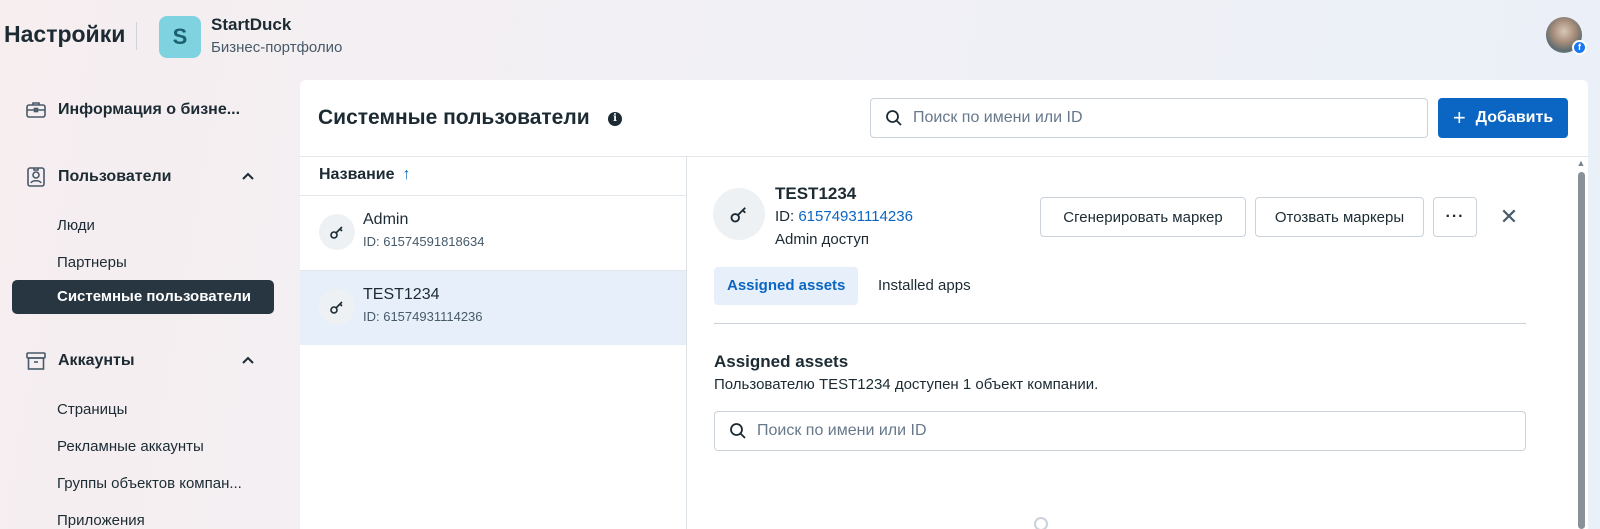 The width and height of the screenshot is (1600, 529). I want to click on user-id: ID: 61574931114236, so click(423, 316).